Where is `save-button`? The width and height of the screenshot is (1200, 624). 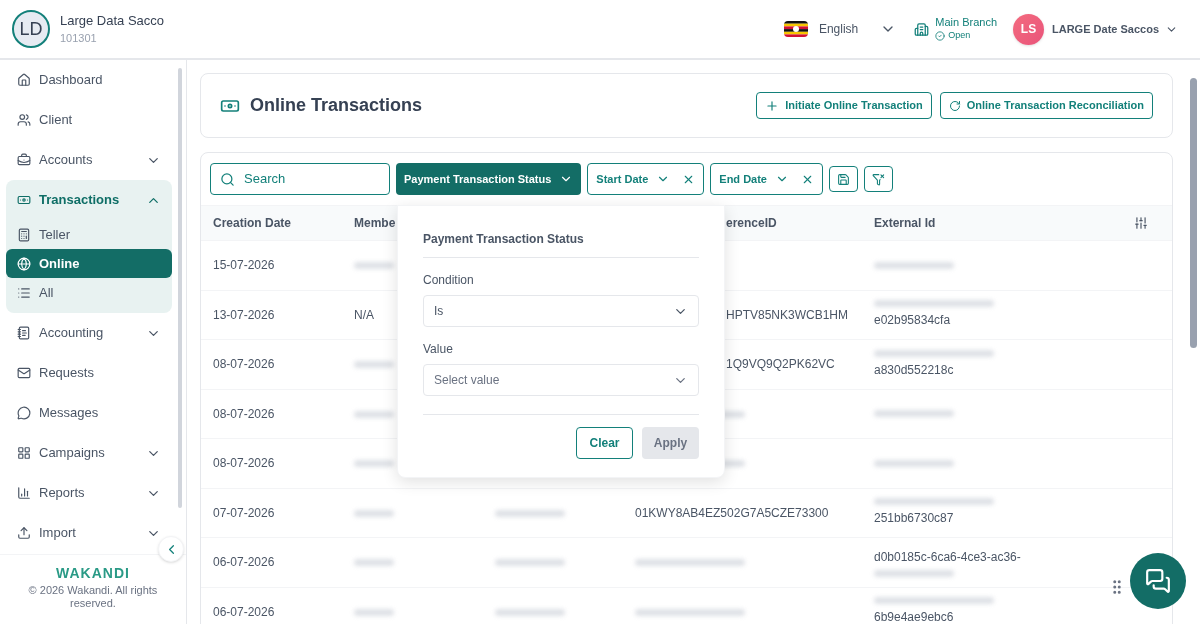 save-button is located at coordinates (843, 179).